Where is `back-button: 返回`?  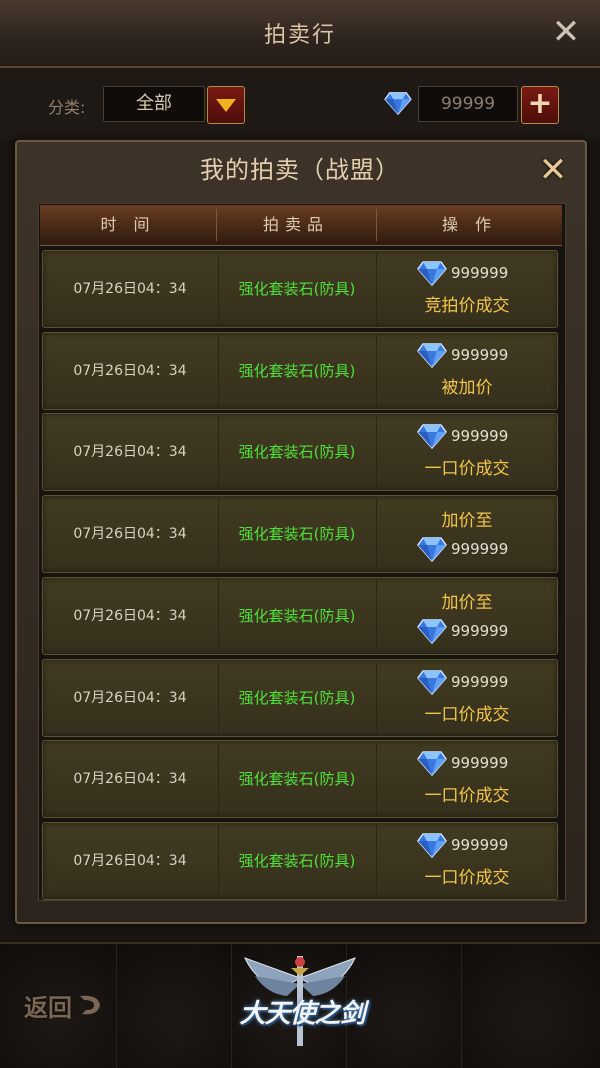 back-button: 返回 is located at coordinates (48, 1005).